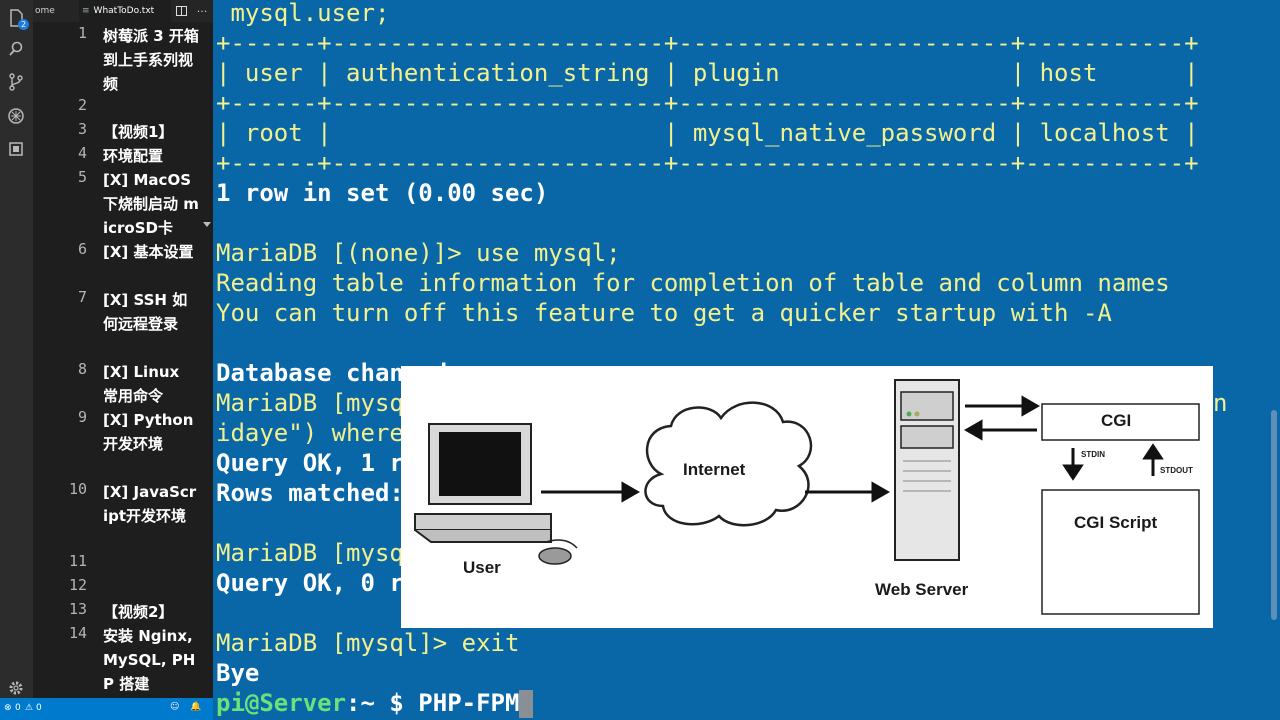 The width and height of the screenshot is (1280, 720). Describe the element at coordinates (927, 470) in the screenshot. I see `server-icon` at that location.